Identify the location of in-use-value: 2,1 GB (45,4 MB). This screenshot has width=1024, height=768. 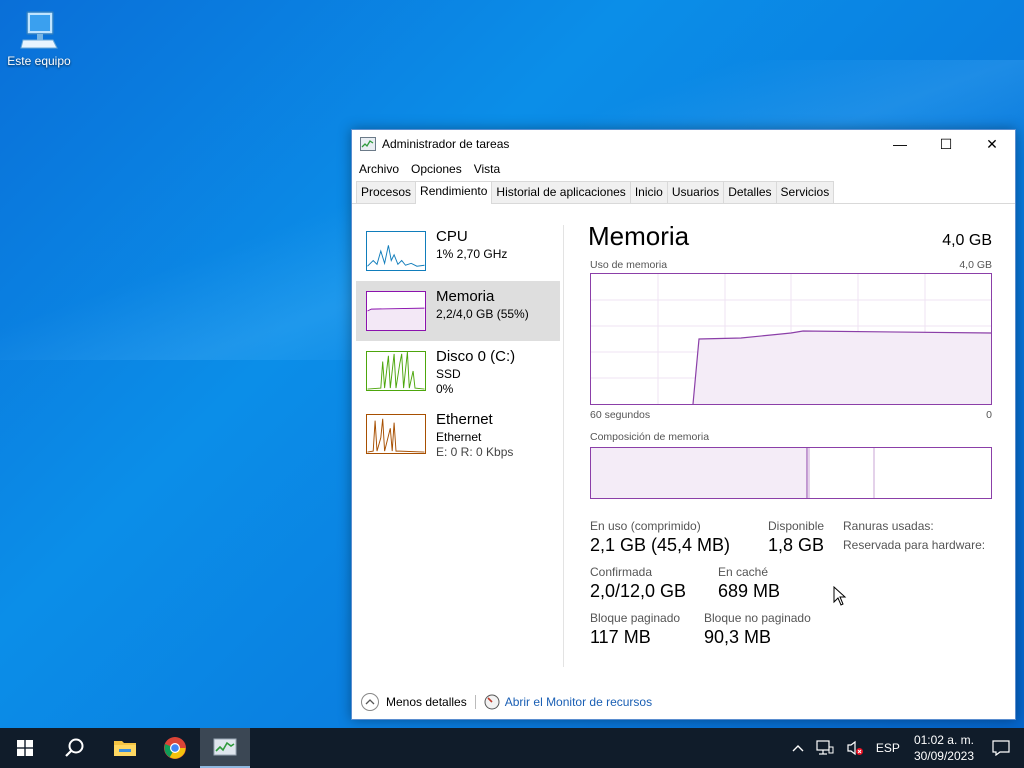
(660, 545).